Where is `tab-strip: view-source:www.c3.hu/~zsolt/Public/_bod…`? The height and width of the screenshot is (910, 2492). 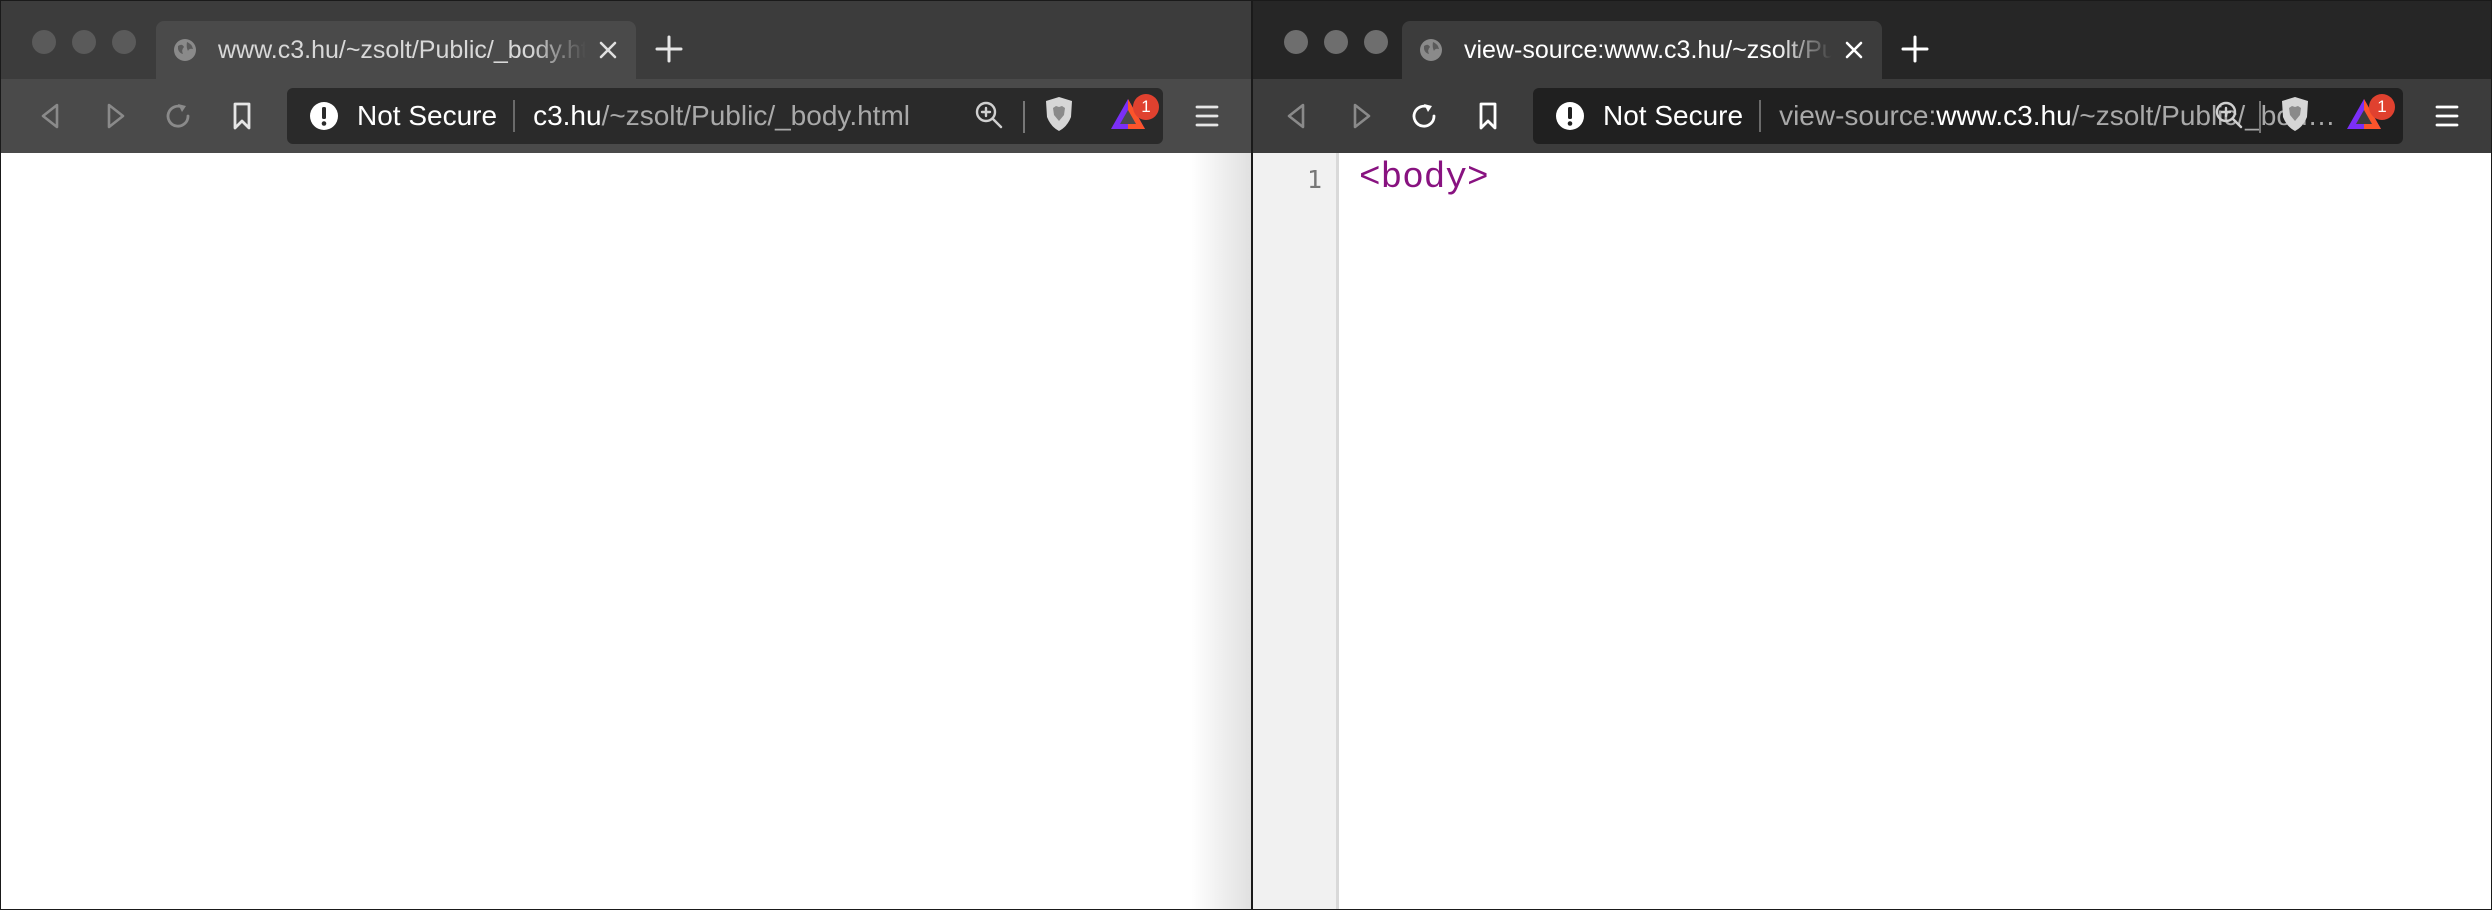
tab-strip: view-source:www.c3.hu/~zsolt/Public/_bod… is located at coordinates (1872, 40).